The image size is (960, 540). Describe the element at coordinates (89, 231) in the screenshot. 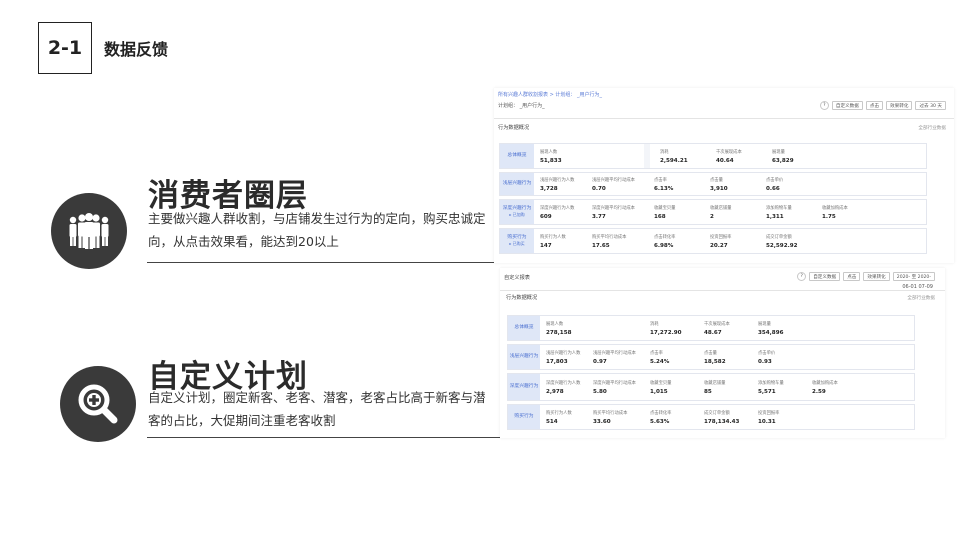

I see `people-group-icon` at that location.